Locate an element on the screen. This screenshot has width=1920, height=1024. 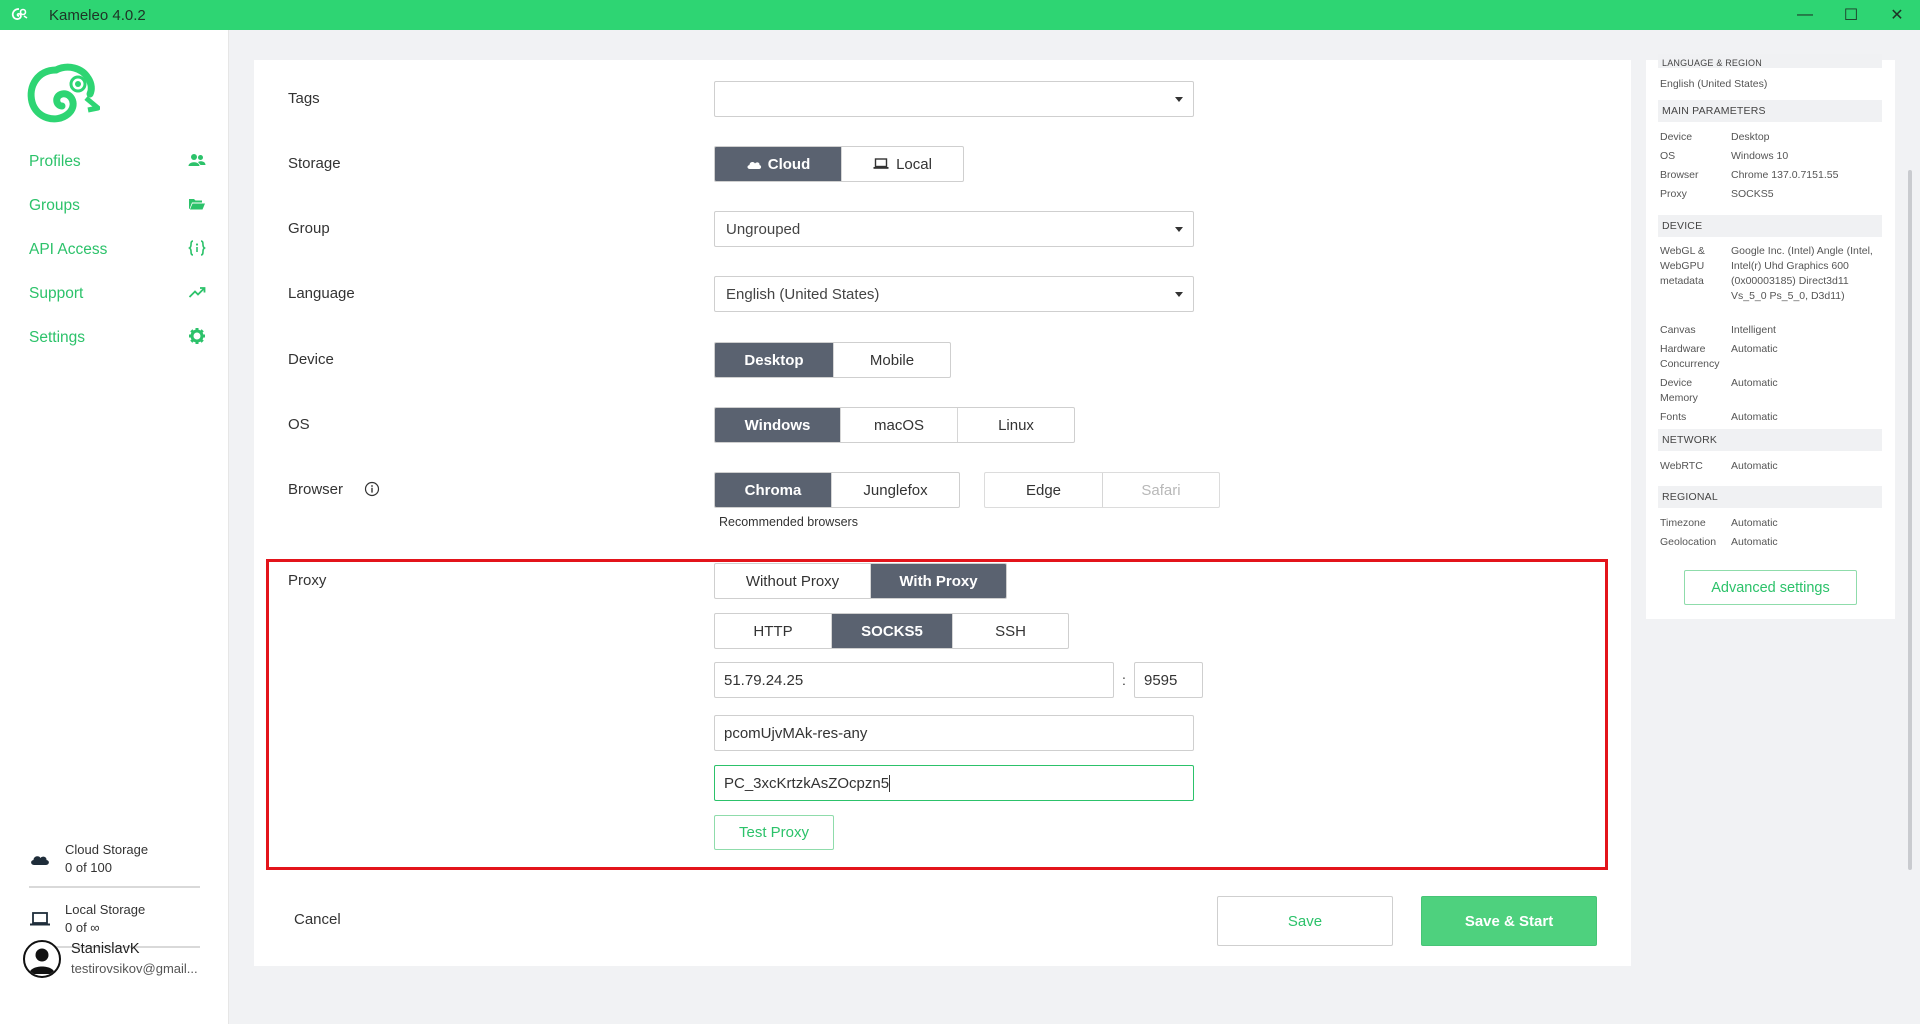
code-braces-icon is located at coordinates (197, 250).